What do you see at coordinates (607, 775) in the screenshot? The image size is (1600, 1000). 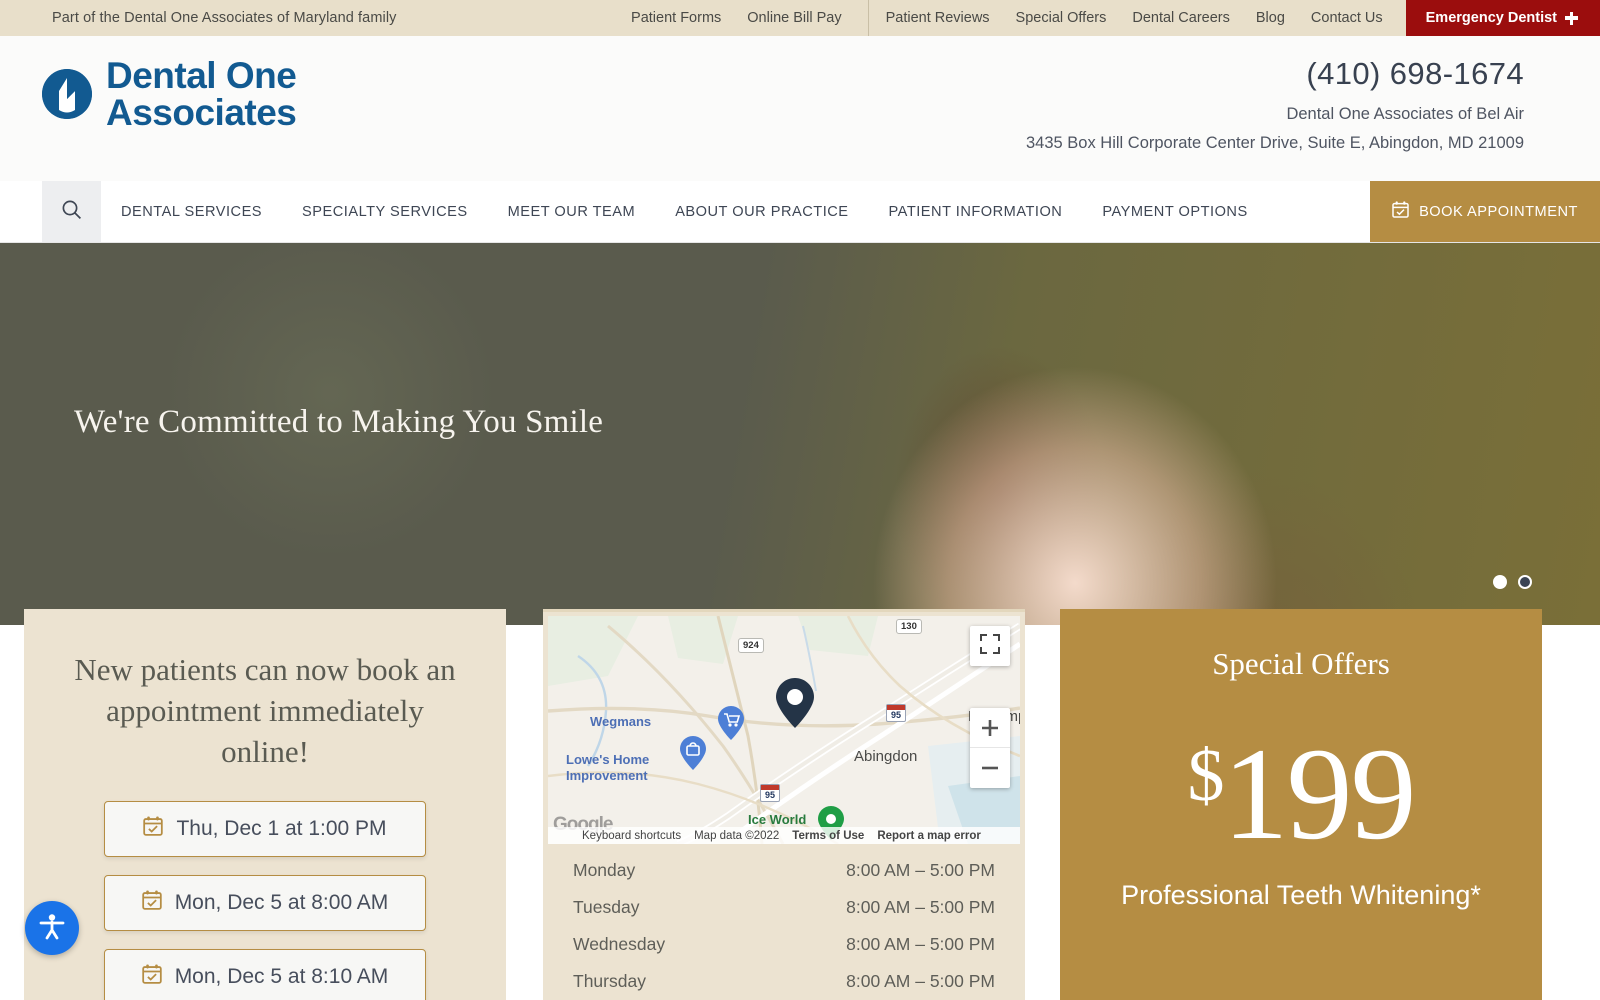 I see `map-label-lowes-2: Improvement` at bounding box center [607, 775].